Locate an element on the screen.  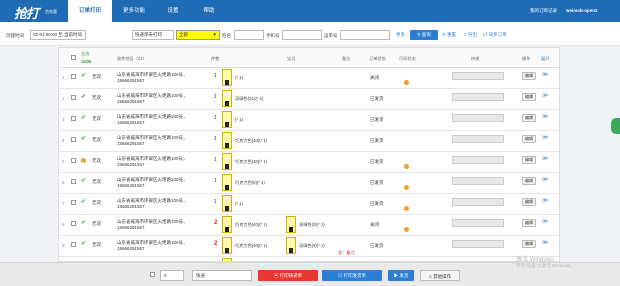
courier-select: 快递 is located at coordinates (222, 275).